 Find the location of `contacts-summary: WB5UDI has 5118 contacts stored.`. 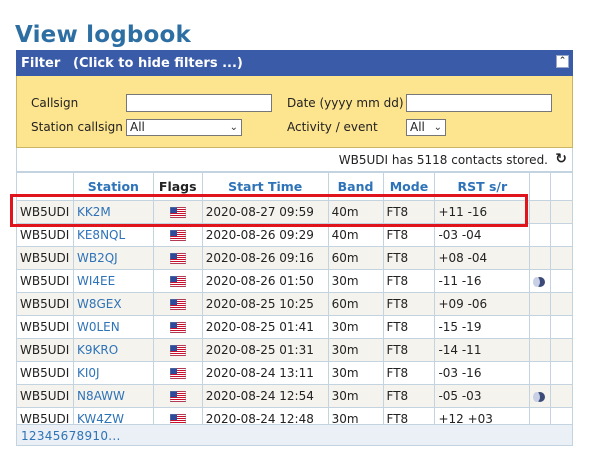

contacts-summary: WB5UDI has 5118 contacts stored. is located at coordinates (443, 160).